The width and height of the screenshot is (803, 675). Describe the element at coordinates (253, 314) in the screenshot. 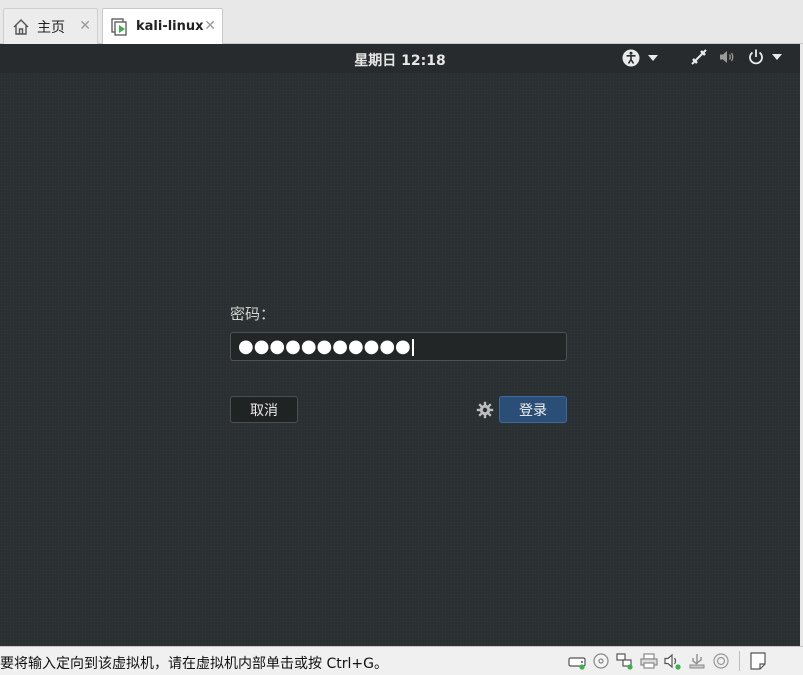

I see `password-label: 密码：` at that location.